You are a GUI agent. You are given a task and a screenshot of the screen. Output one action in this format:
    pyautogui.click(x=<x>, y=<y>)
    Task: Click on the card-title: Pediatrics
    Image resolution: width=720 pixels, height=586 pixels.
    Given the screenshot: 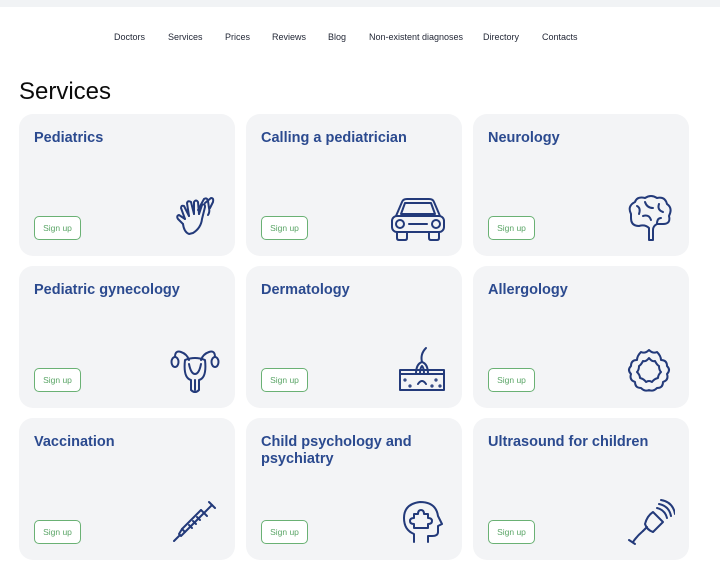 What is the action you would take?
    pyautogui.click(x=69, y=138)
    